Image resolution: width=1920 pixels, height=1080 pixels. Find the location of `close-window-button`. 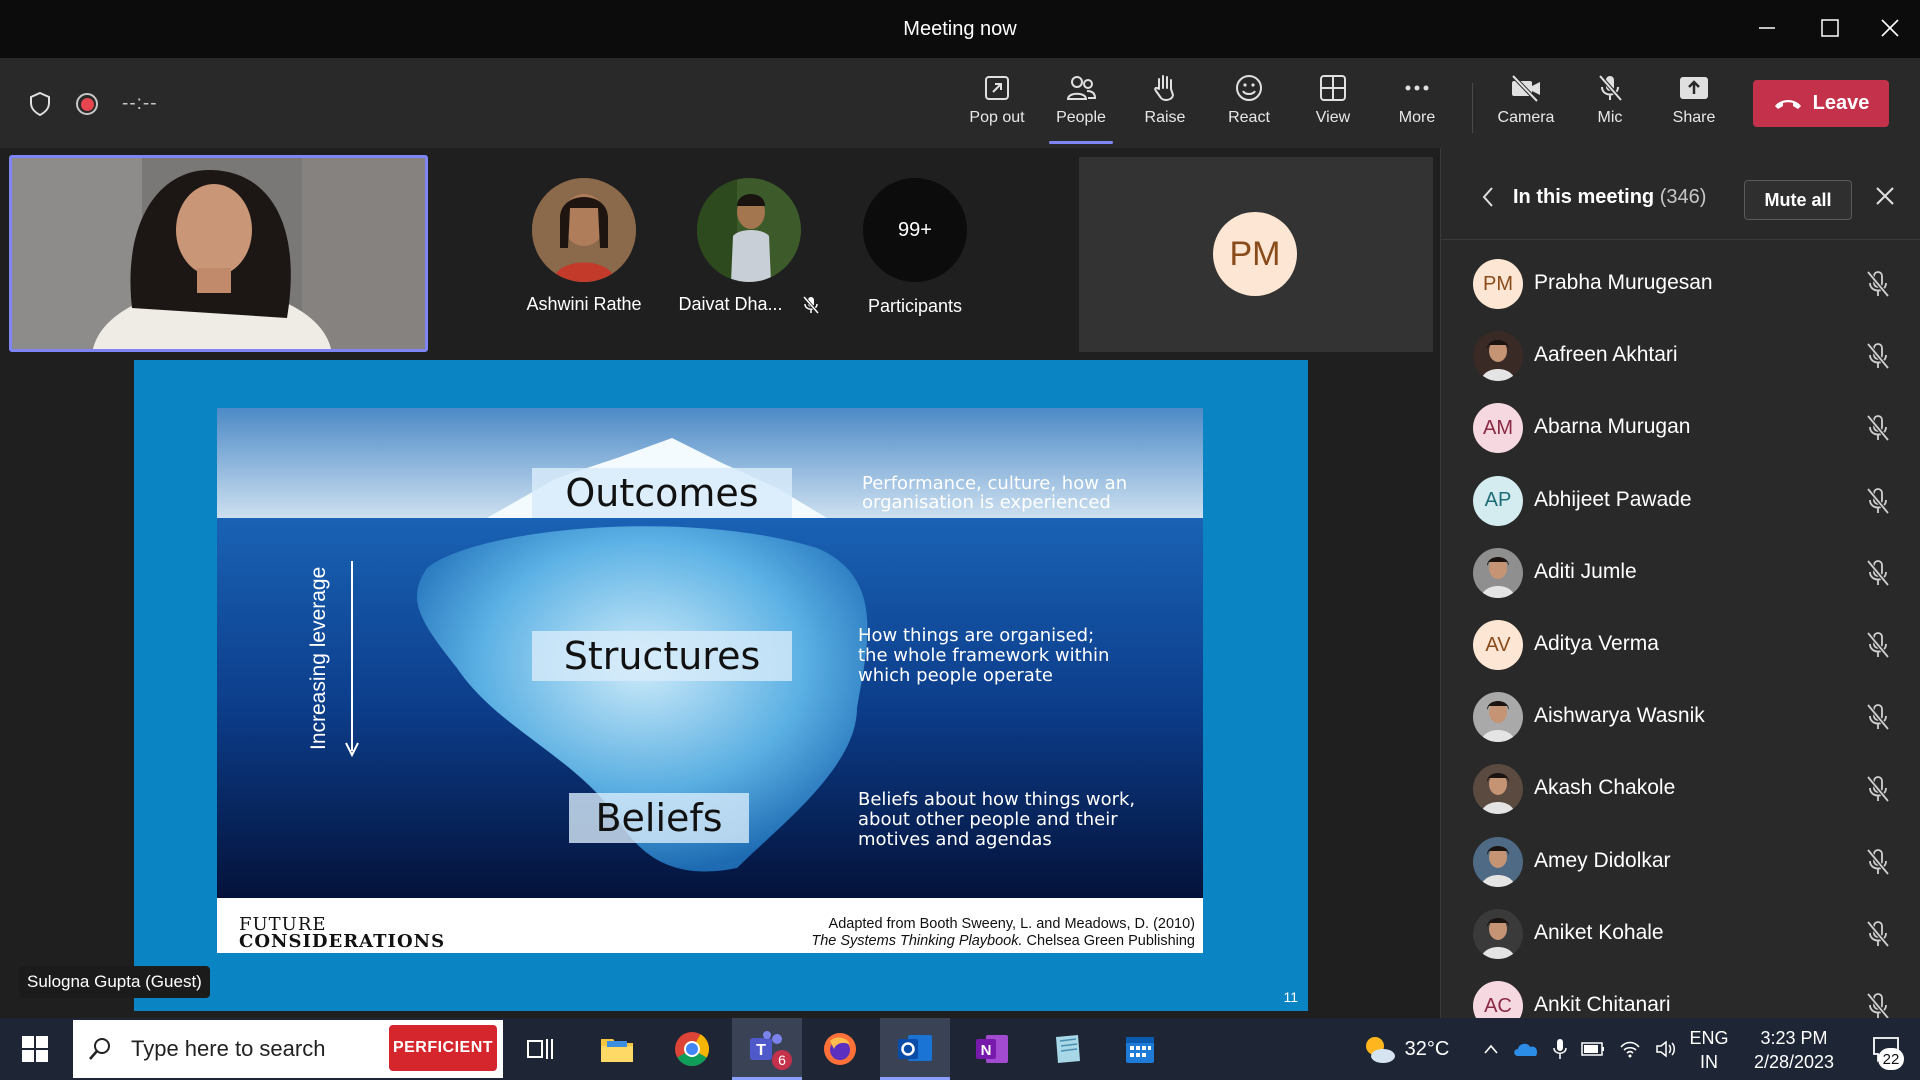

close-window-button is located at coordinates (1890, 28).